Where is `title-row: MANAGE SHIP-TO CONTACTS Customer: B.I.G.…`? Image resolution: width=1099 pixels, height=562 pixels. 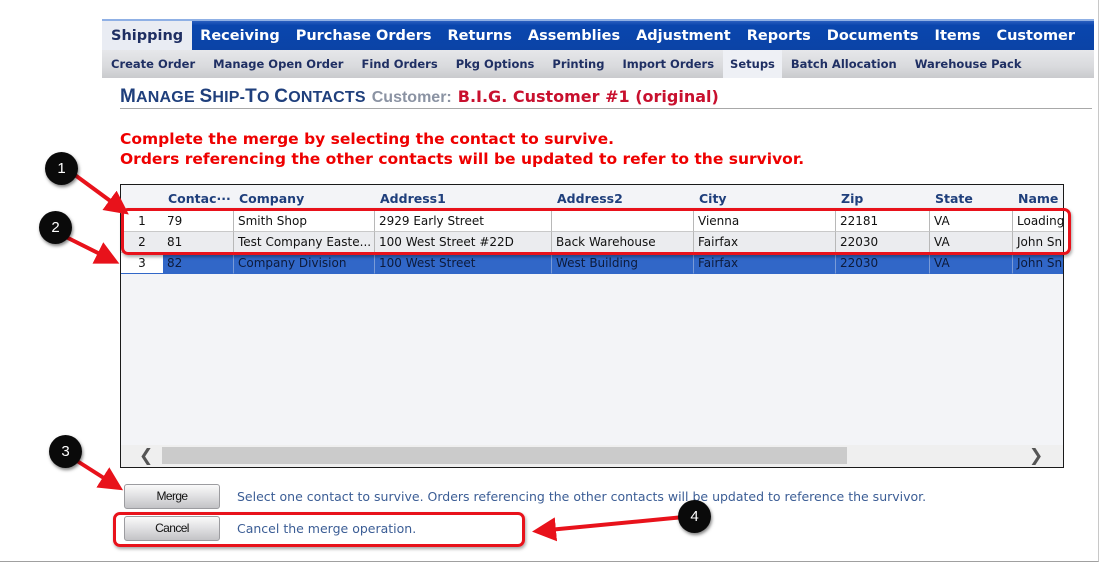 title-row: MANAGE SHIP-TO CONTACTS Customer: B.I.G.… is located at coordinates (606, 97).